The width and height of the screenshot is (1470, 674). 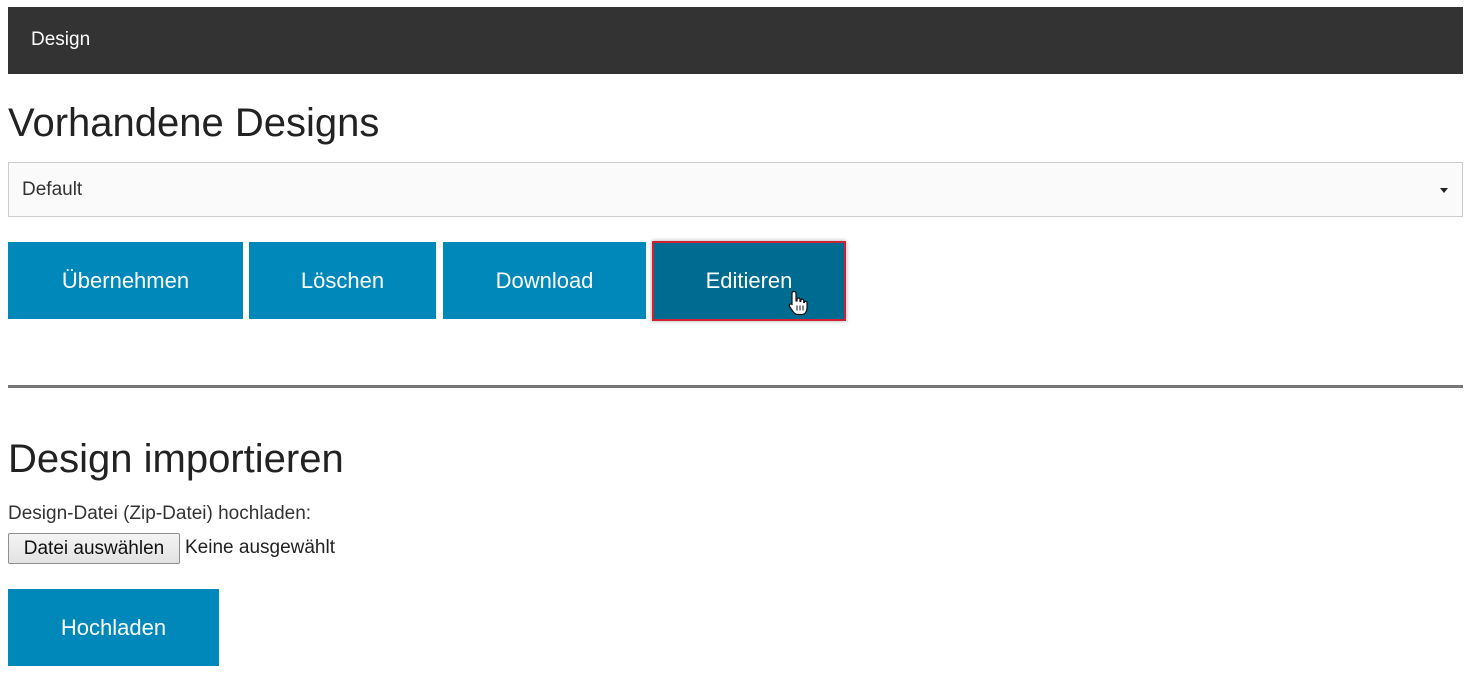 I want to click on caret-down-icon, so click(x=1444, y=190).